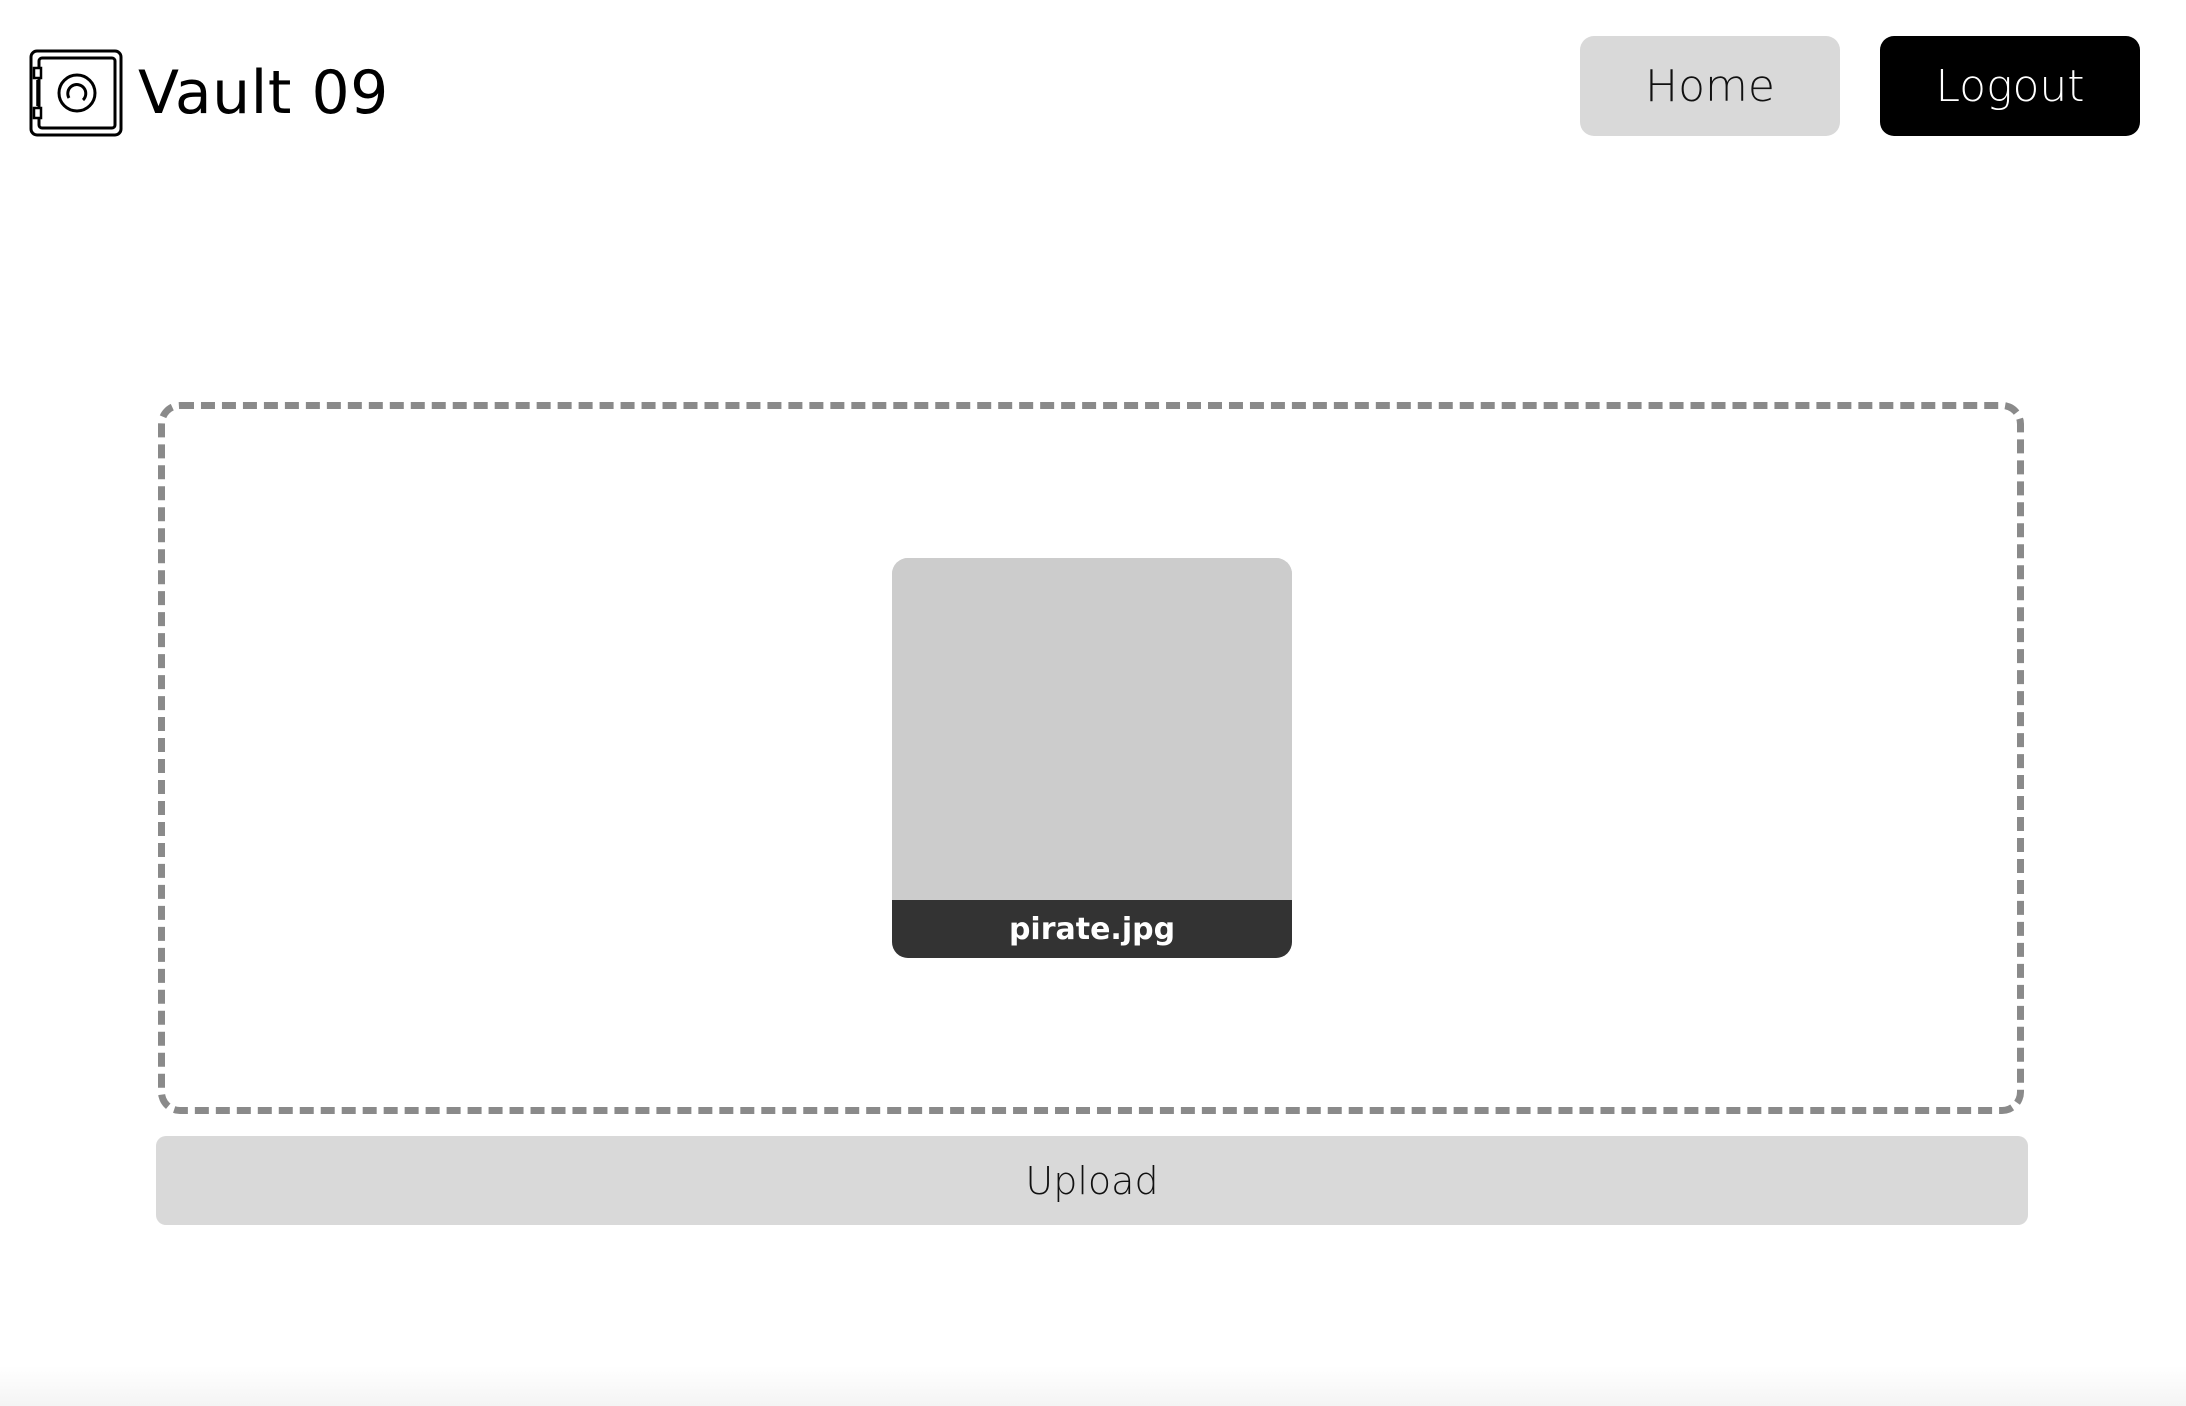  What do you see at coordinates (1093, 1386) in the screenshot?
I see `page-bottom-fade` at bounding box center [1093, 1386].